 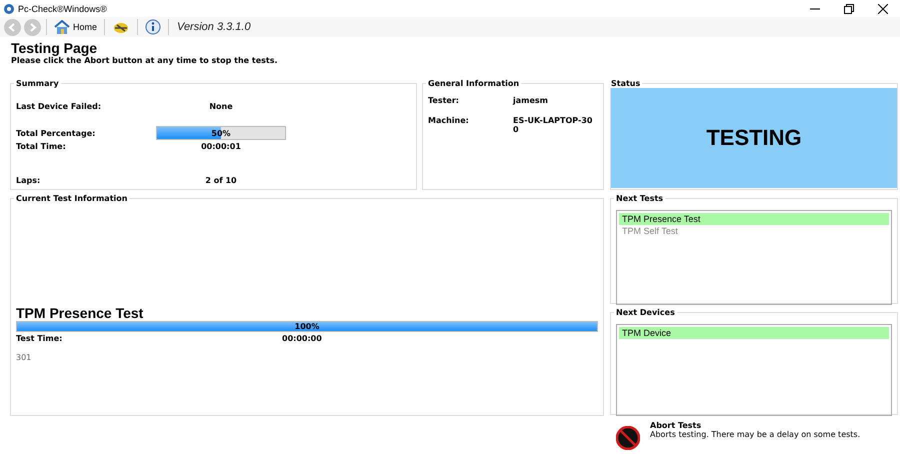 What do you see at coordinates (474, 83) in the screenshot?
I see `general-information-legend: General Information` at bounding box center [474, 83].